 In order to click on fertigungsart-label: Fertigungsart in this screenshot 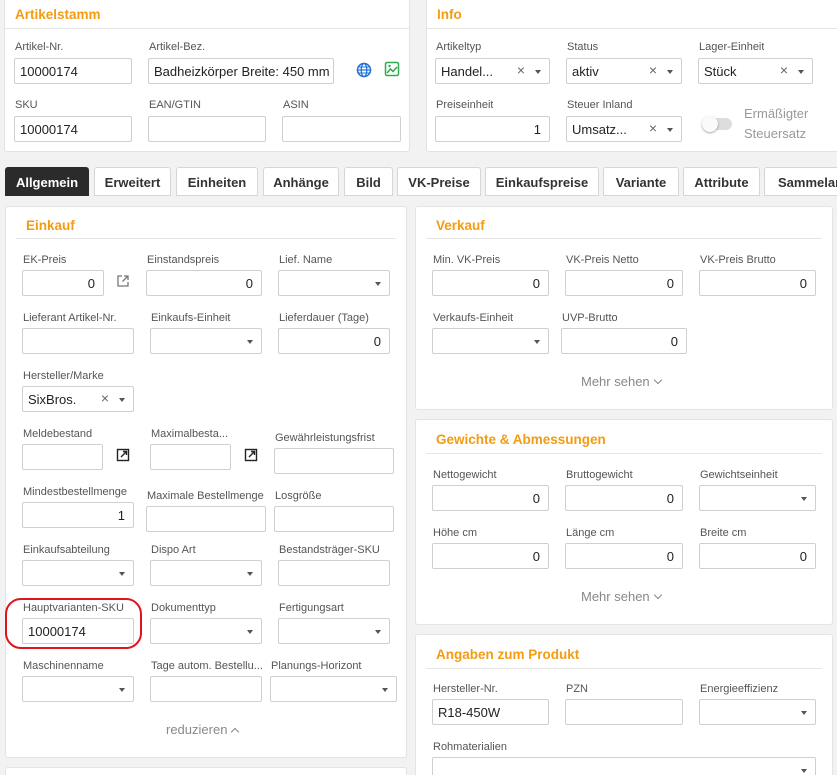, I will do `click(311, 608)`.